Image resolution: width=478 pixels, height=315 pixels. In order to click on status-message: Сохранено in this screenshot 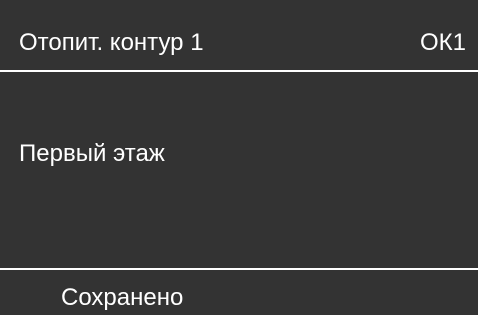, I will do `click(122, 297)`.